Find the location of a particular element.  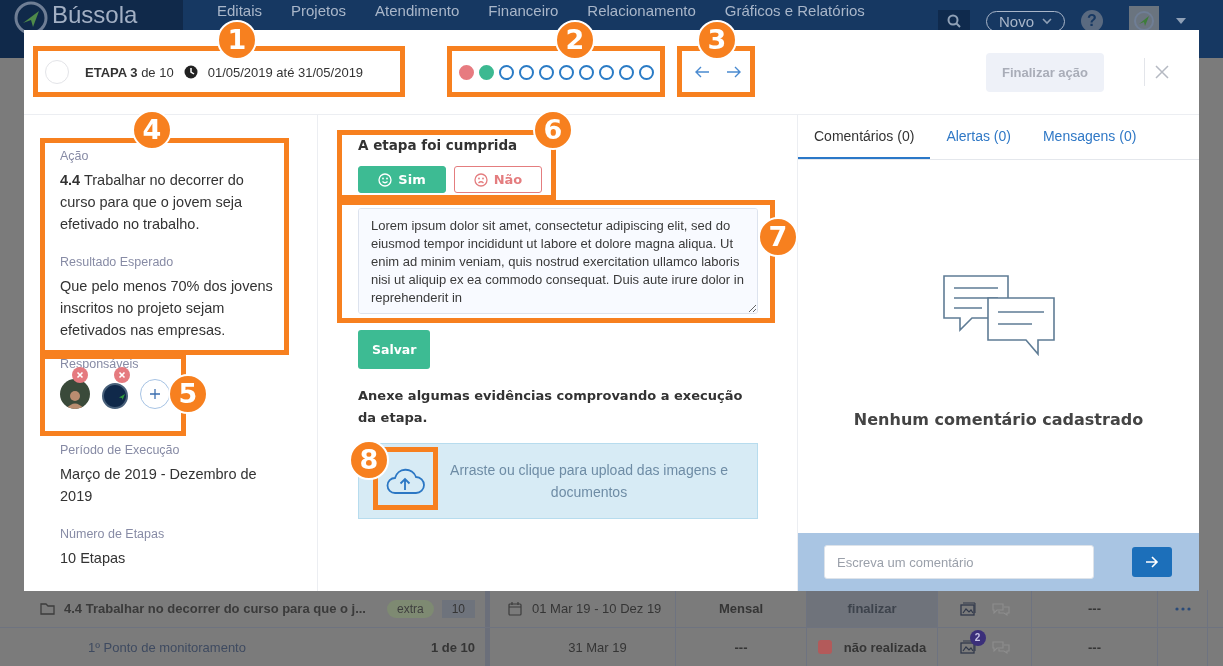

cloud-upload-icon is located at coordinates (405, 481).